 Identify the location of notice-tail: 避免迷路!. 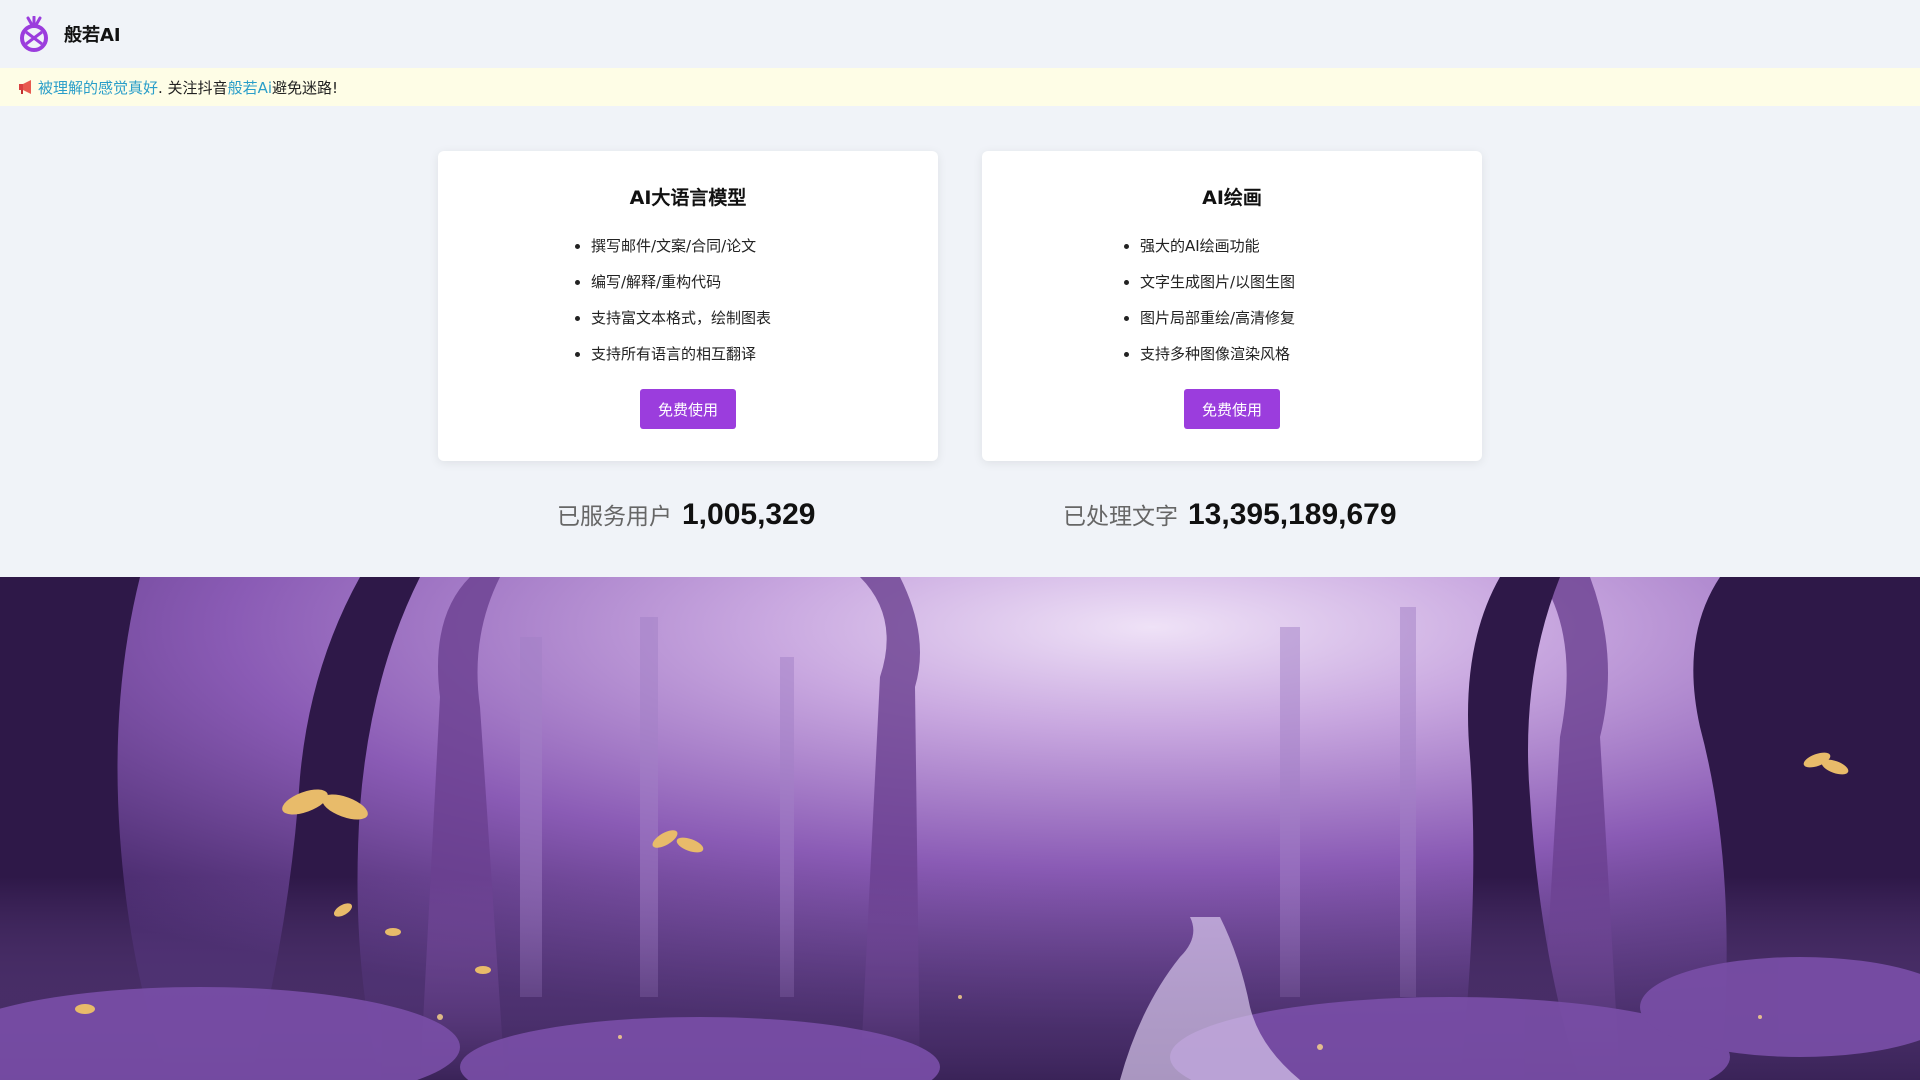
(305, 87).